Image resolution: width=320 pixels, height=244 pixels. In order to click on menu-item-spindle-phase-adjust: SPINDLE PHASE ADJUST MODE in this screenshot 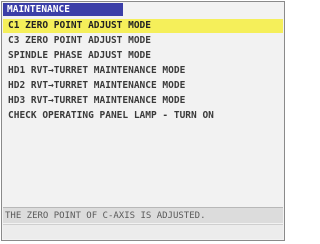, I will do `click(143, 56)`.